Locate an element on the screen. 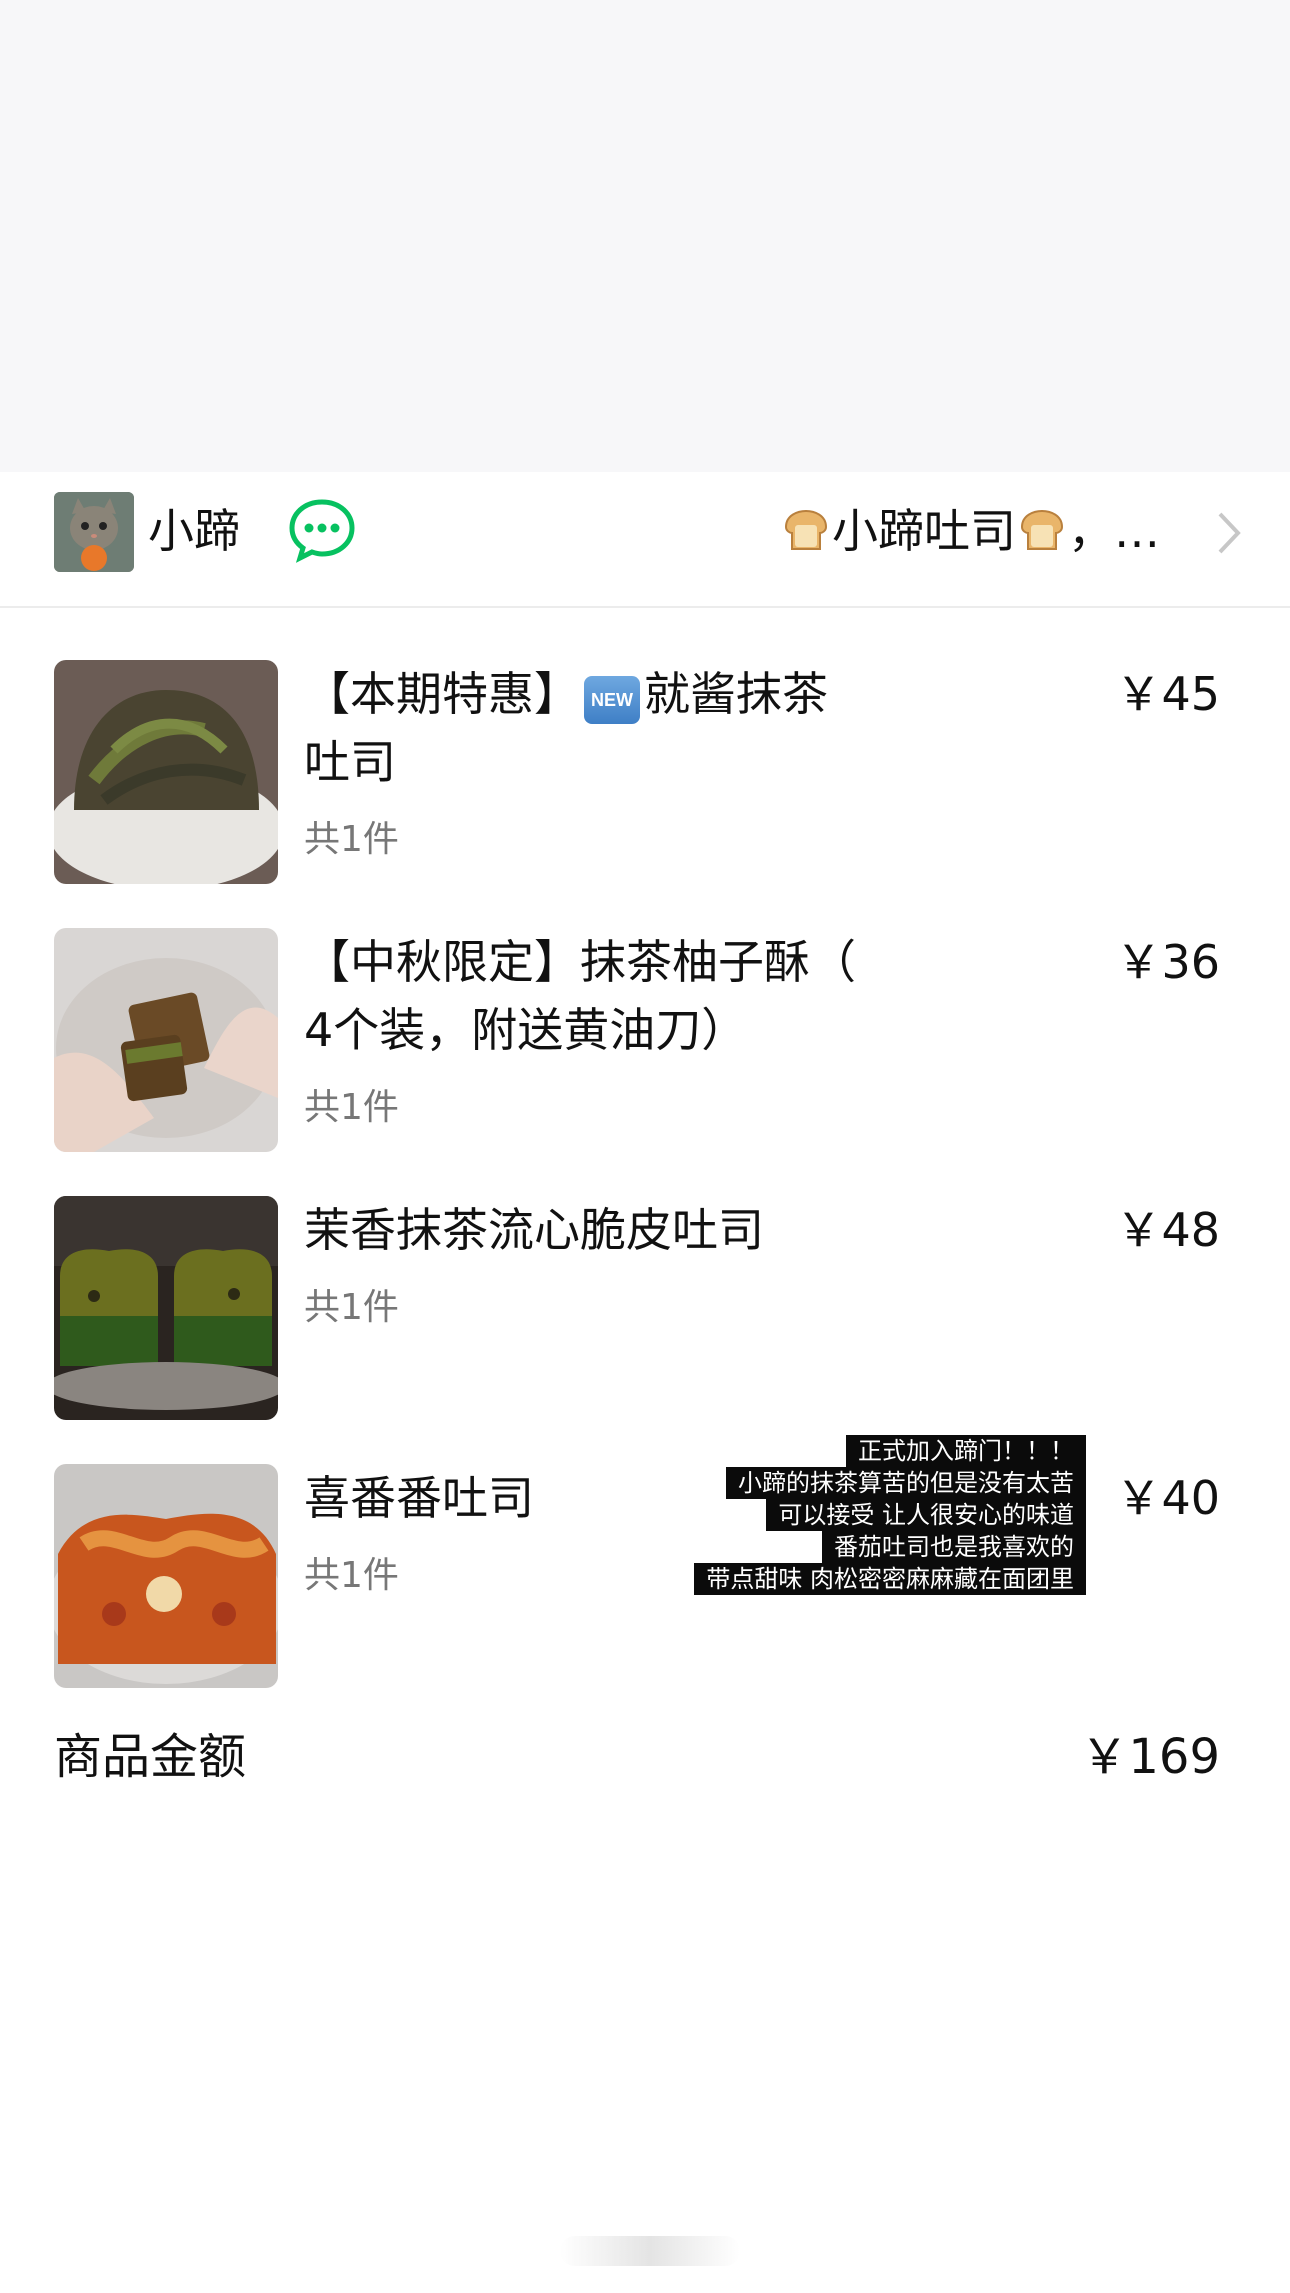 Image resolution: width=1290 pixels, height=2293 pixels. item-title-line2: 吐司 is located at coordinates (350, 762).